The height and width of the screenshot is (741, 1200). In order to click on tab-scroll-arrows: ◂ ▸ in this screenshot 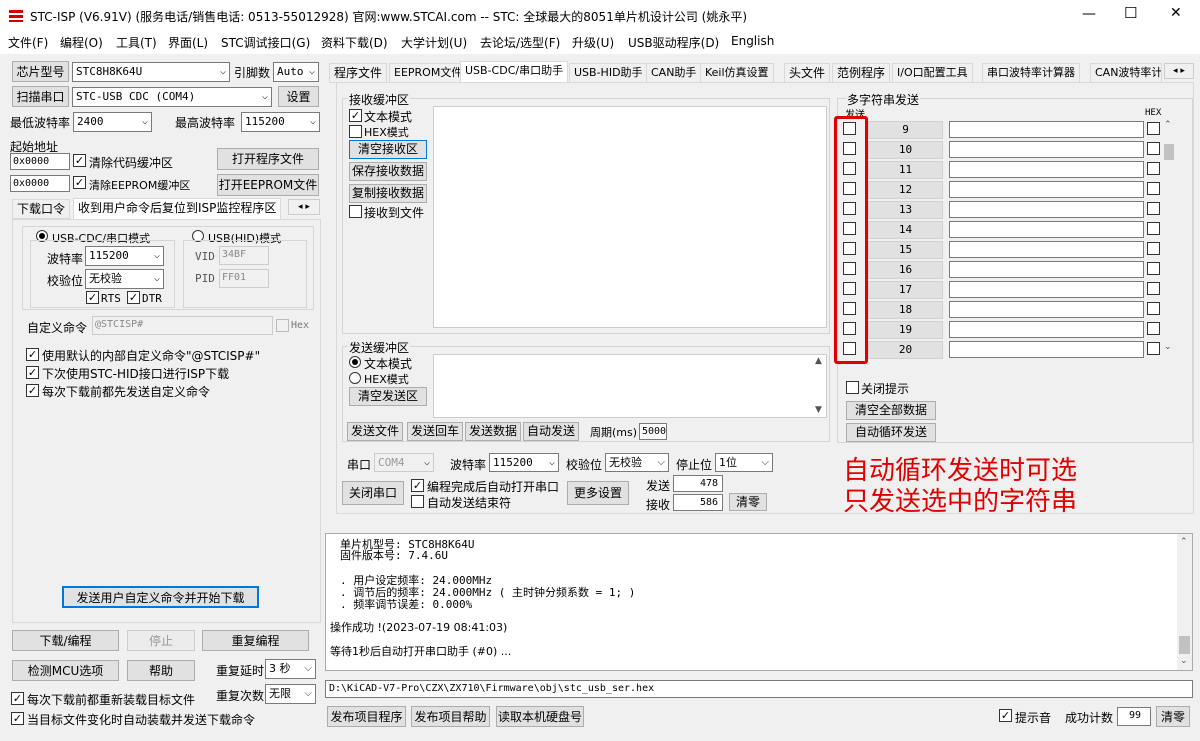, I will do `click(304, 207)`.